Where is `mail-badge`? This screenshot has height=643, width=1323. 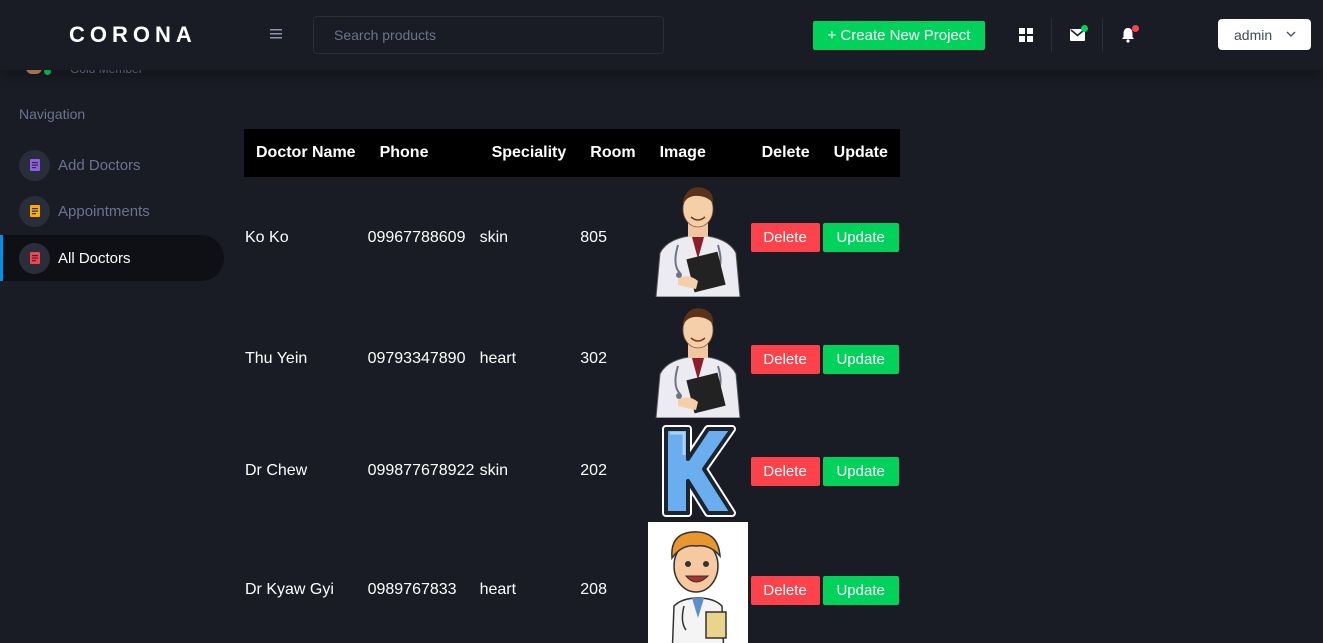 mail-badge is located at coordinates (1084, 28).